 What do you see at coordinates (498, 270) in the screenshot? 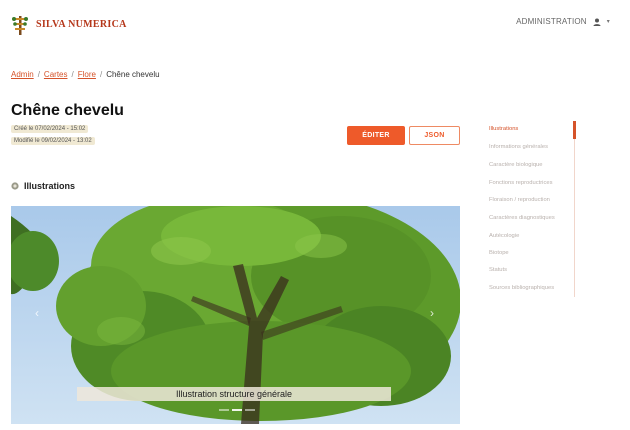
I see `sidenav-item-statuts: Statuts` at bounding box center [498, 270].